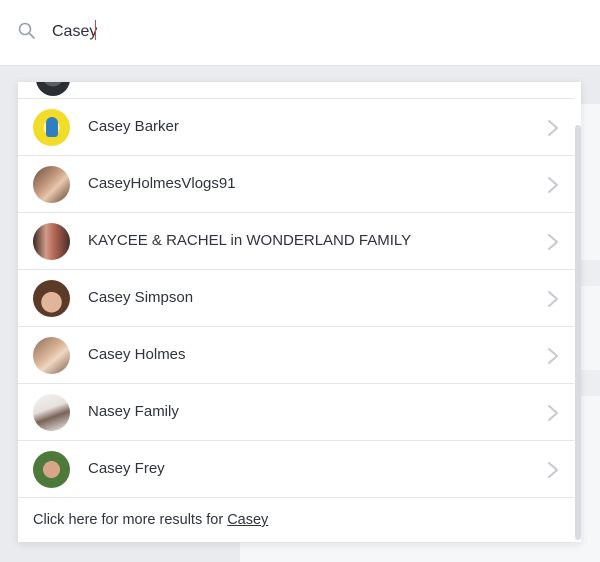 The image size is (600, 562). I want to click on more-results-prefix: Click here for more results for, so click(130, 520).